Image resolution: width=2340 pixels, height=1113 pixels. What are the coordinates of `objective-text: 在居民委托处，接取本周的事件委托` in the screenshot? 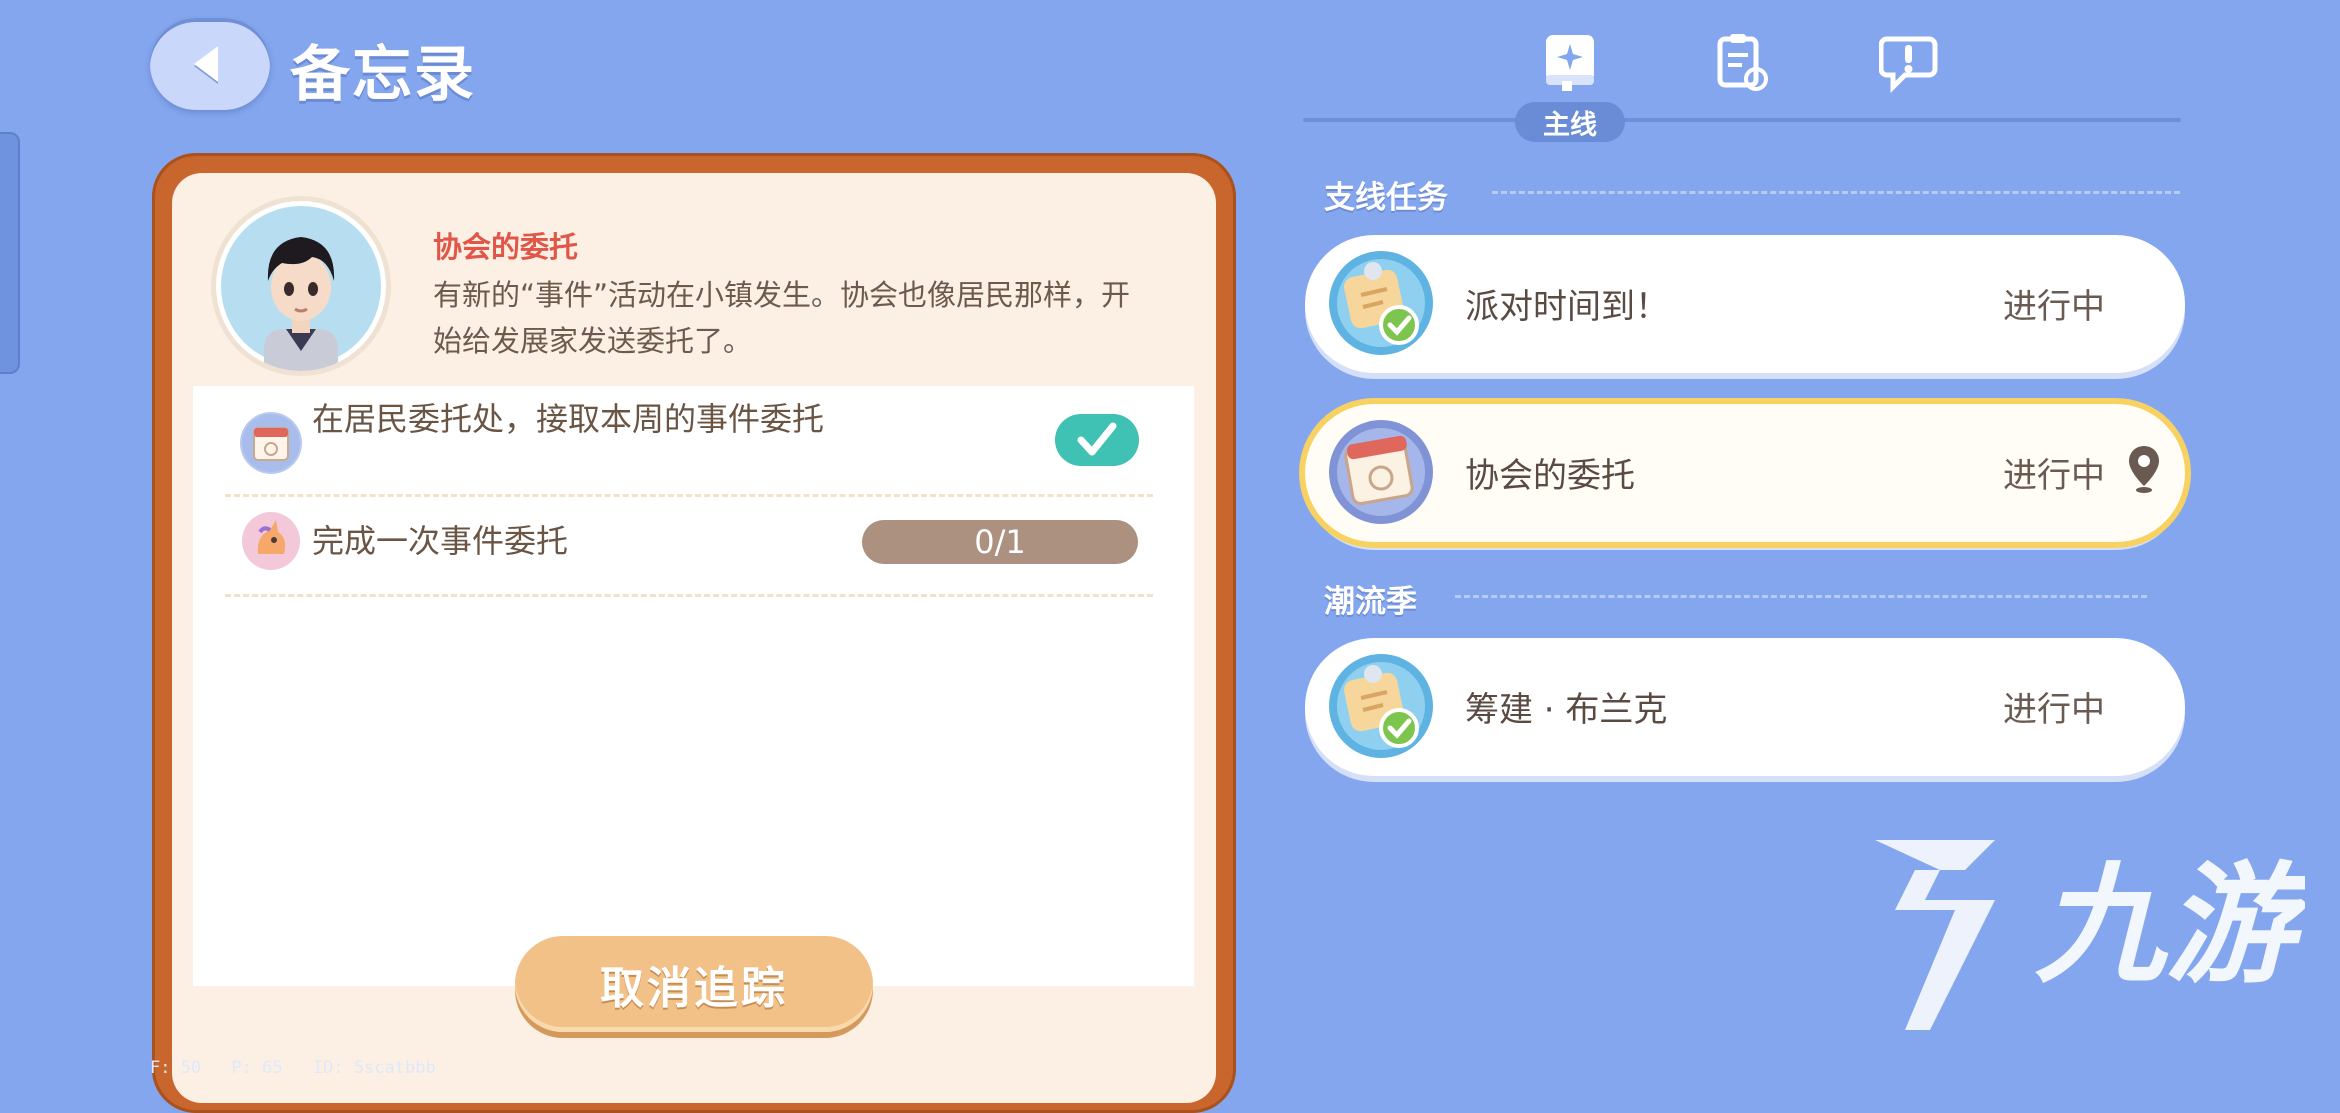 It's located at (568, 419).